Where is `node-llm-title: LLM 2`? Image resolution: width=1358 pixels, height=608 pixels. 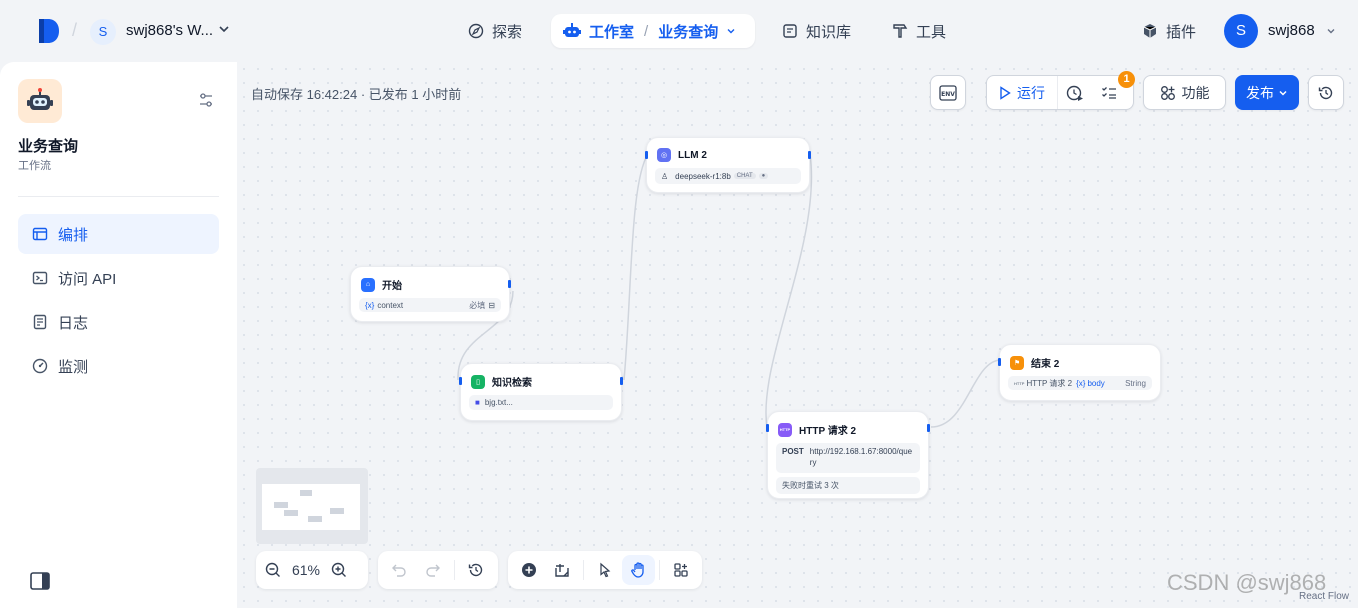 node-llm-title: LLM 2 is located at coordinates (692, 155).